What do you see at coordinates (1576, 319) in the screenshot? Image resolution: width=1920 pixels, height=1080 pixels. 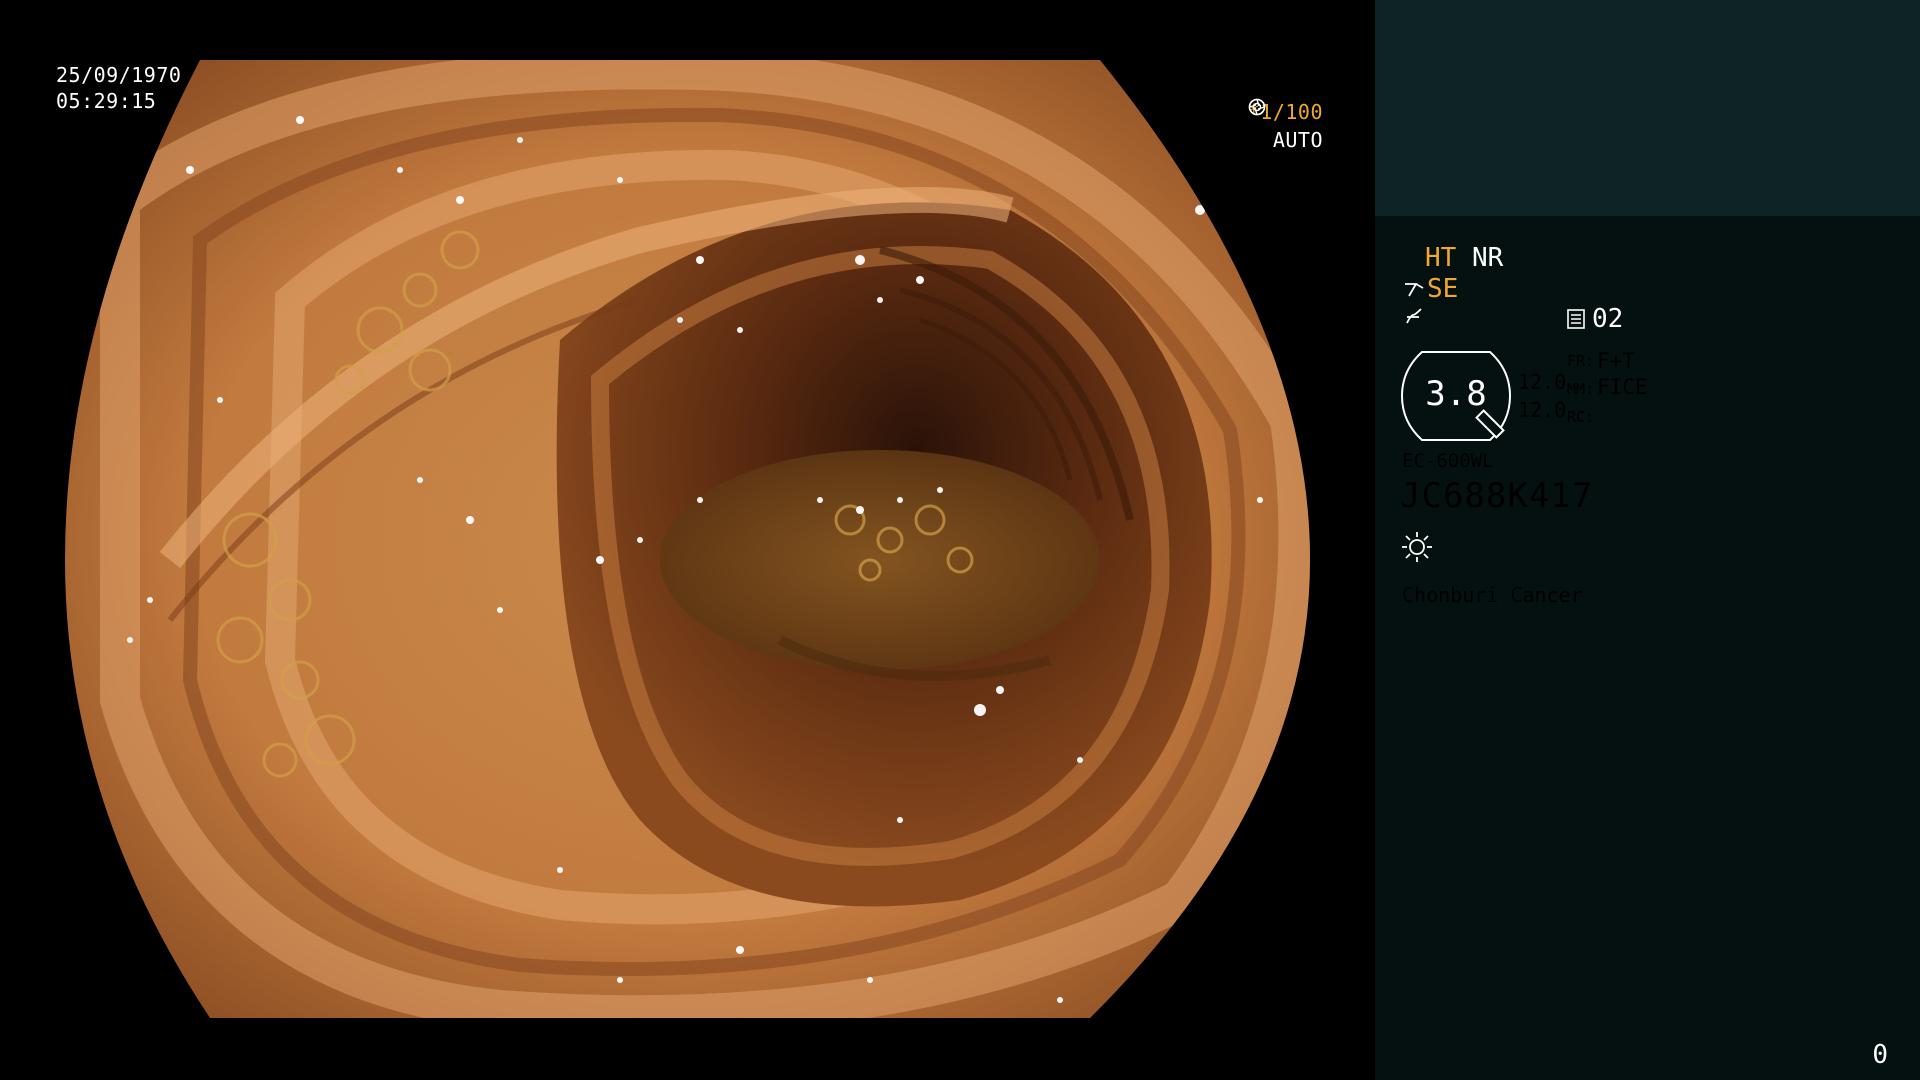 I see `record-icon` at bounding box center [1576, 319].